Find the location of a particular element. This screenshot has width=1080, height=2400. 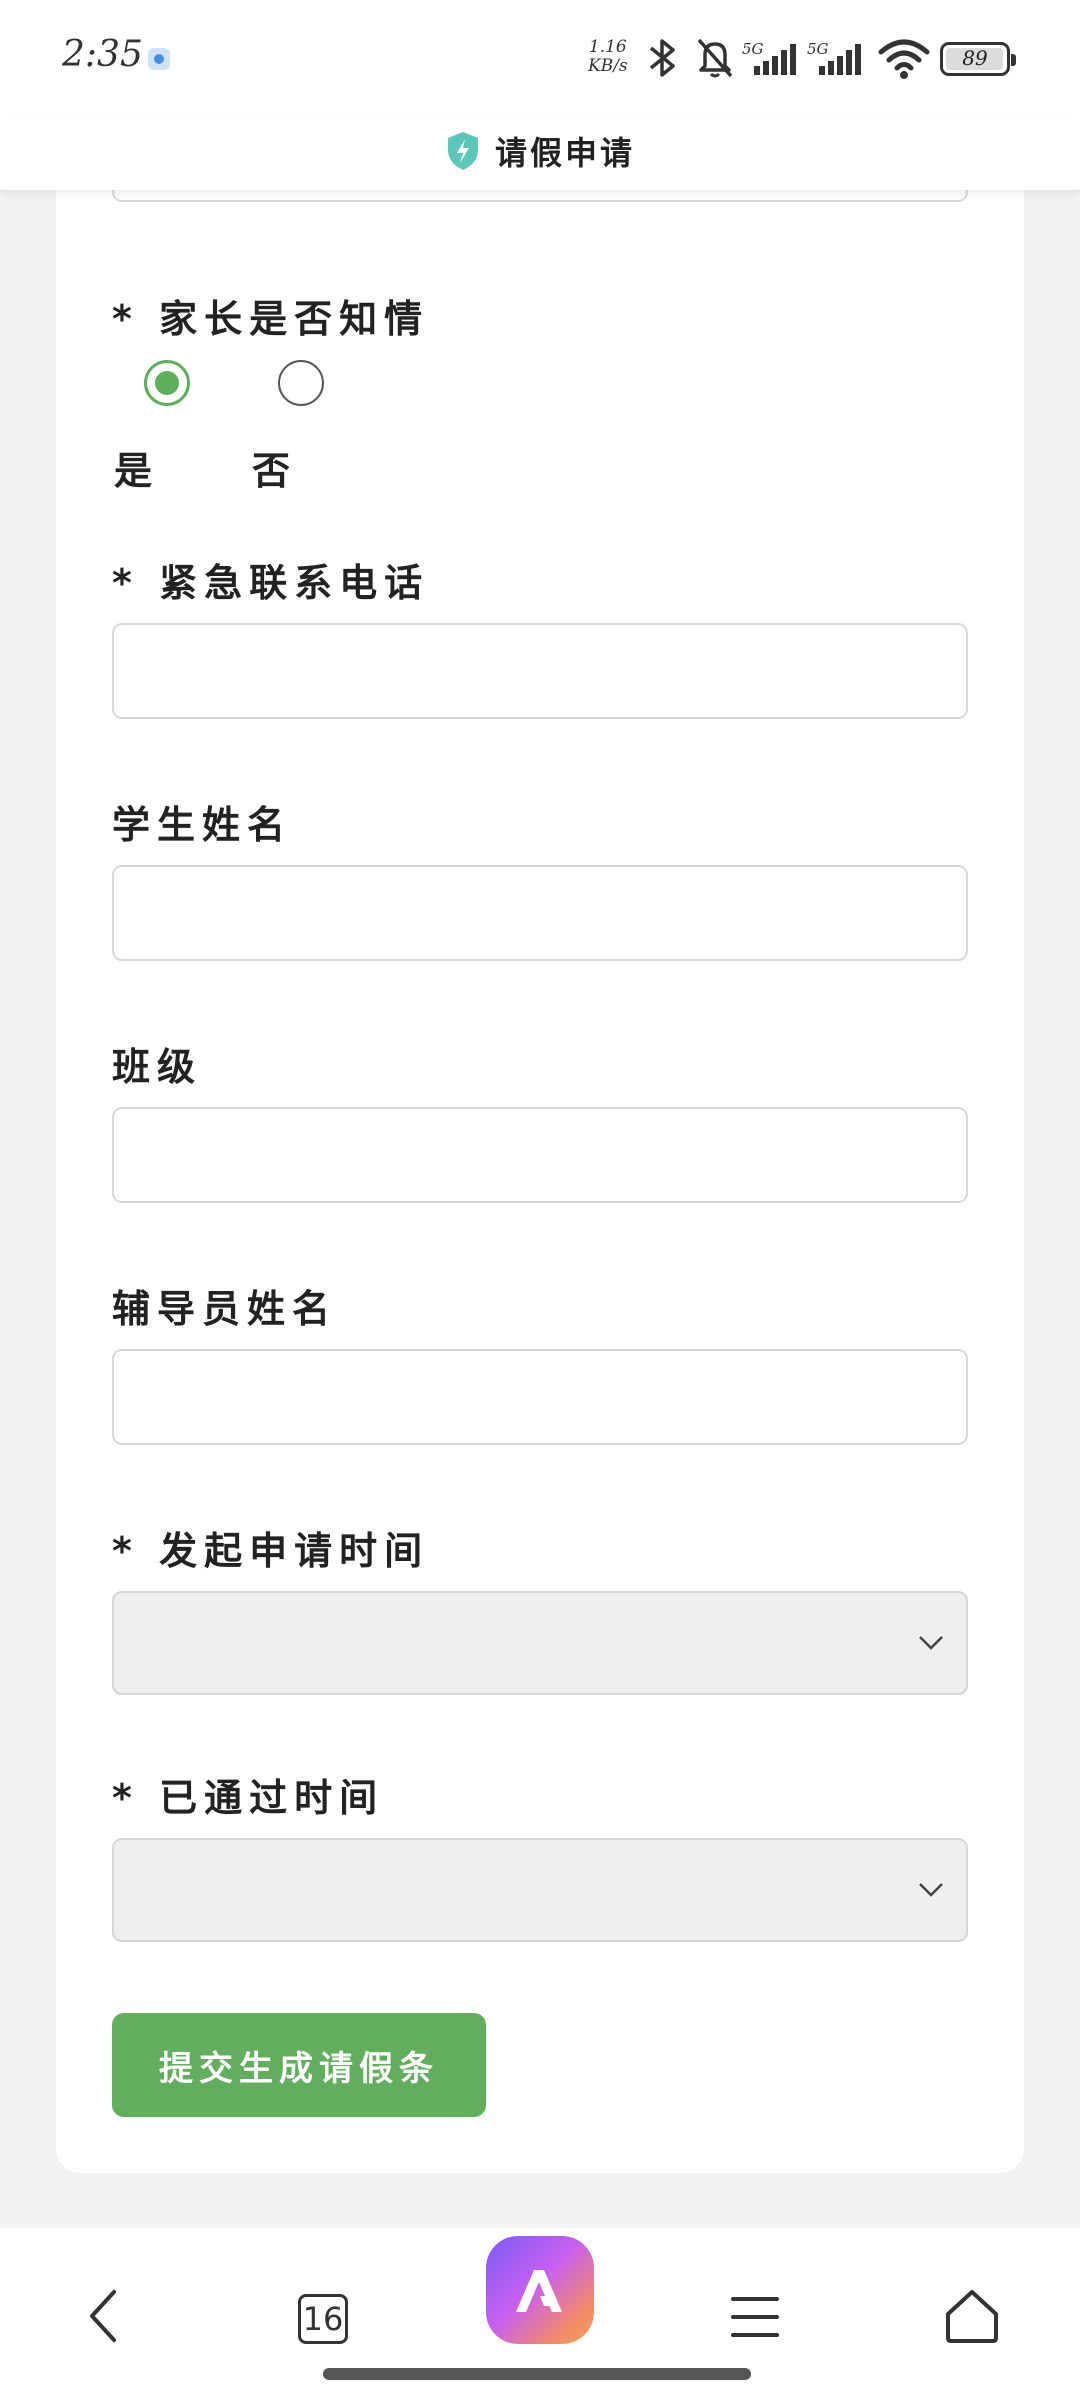

title-wrap: 请假申请 is located at coordinates (540, 151).